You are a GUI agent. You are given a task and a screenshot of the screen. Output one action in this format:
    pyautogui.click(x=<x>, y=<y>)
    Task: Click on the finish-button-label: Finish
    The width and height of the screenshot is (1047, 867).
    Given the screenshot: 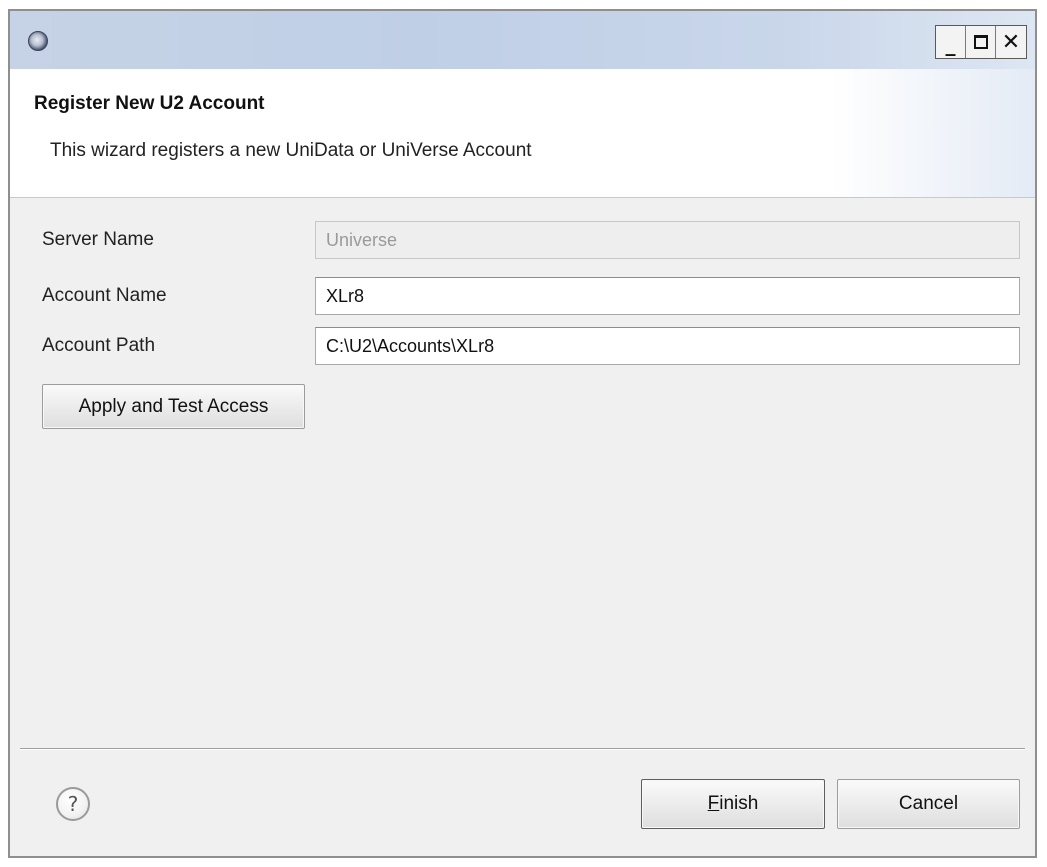 What is the action you would take?
    pyautogui.click(x=733, y=804)
    